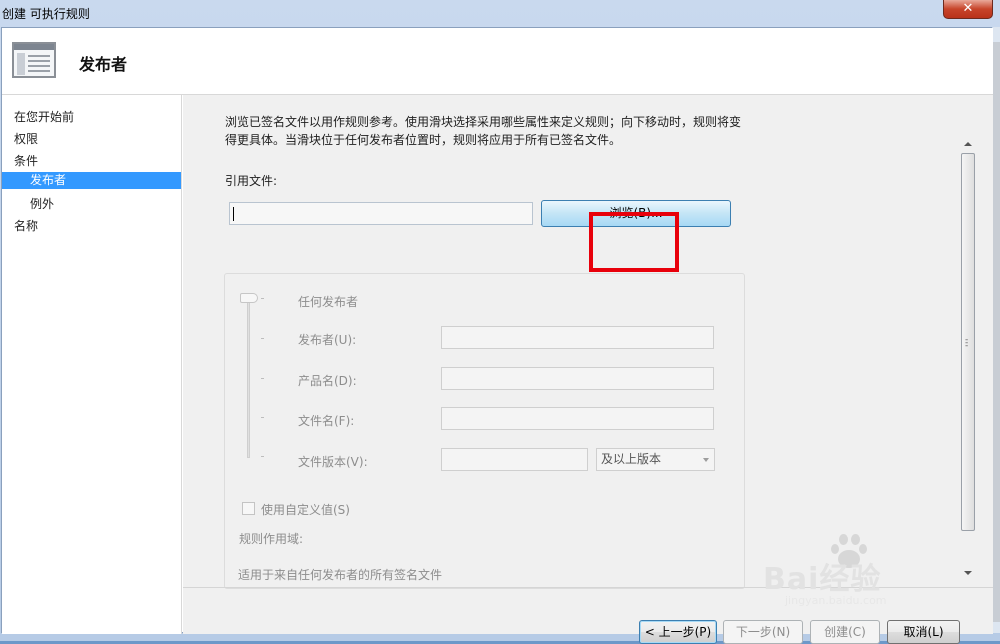  I want to click on file-name-field, so click(577, 418).